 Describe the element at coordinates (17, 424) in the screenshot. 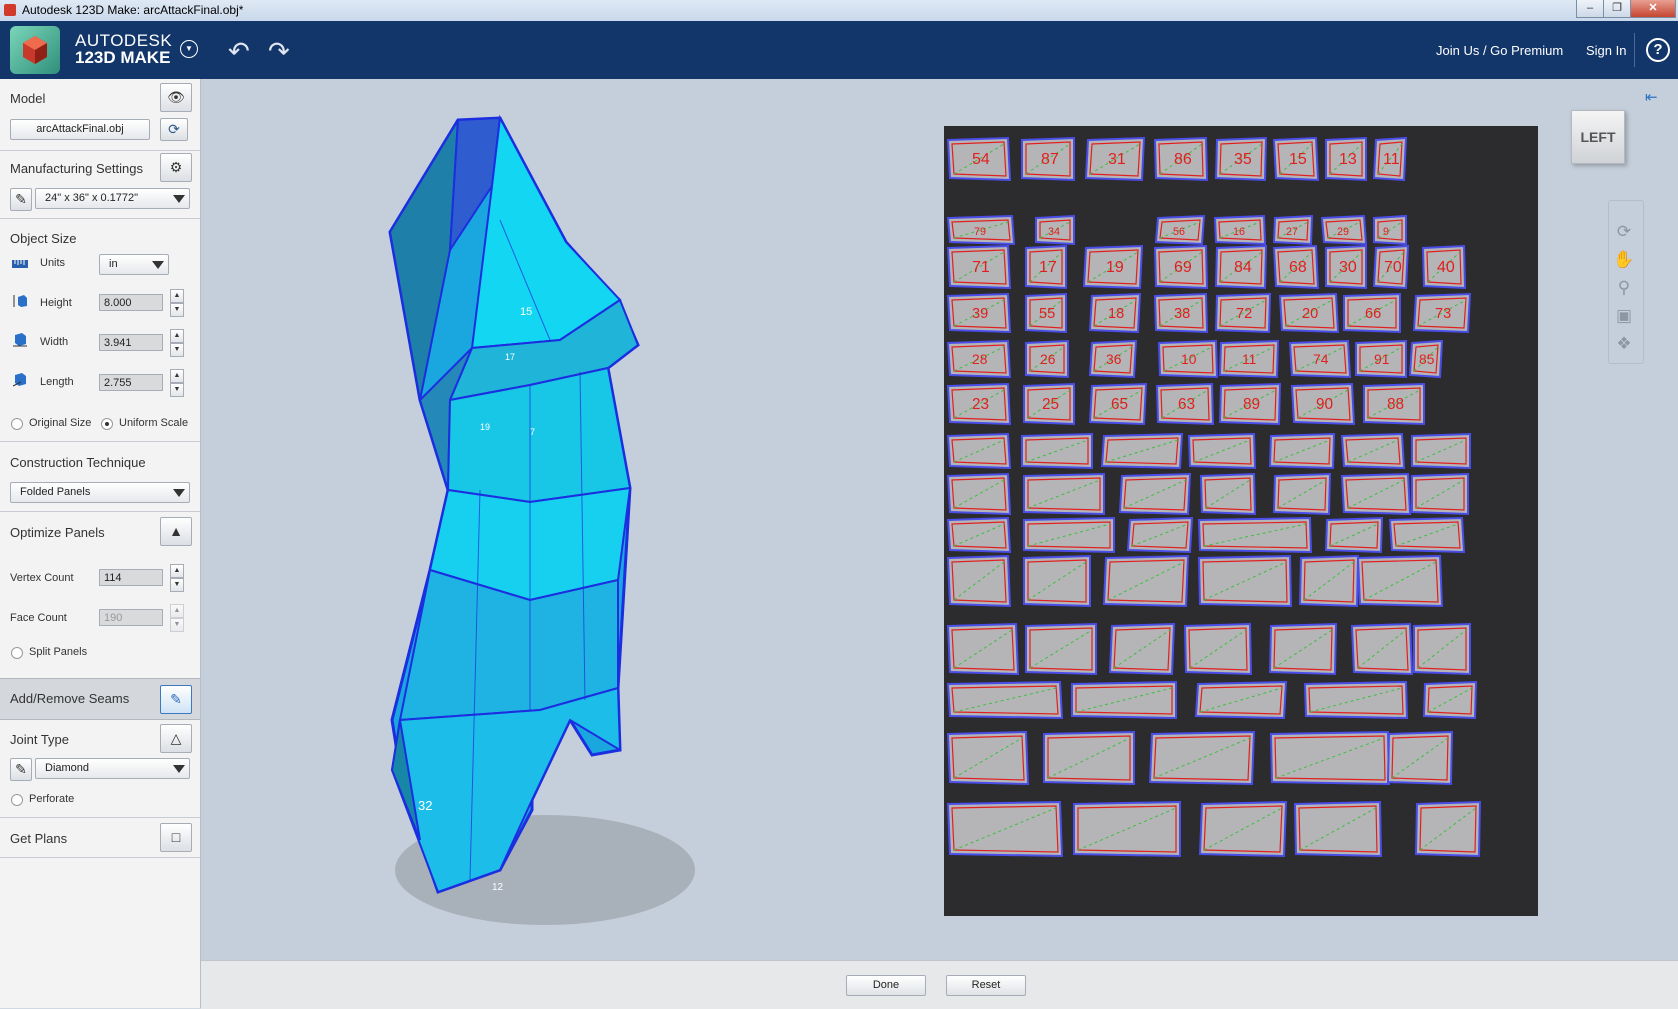

I see `original-size-radio` at that location.